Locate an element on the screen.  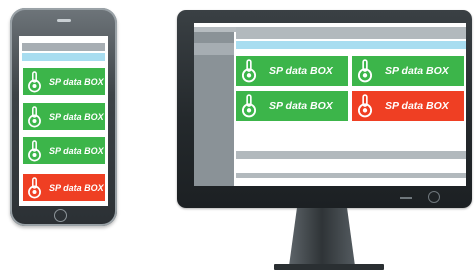
phone-tile-3: SP data BOX is located at coordinates (64, 150).